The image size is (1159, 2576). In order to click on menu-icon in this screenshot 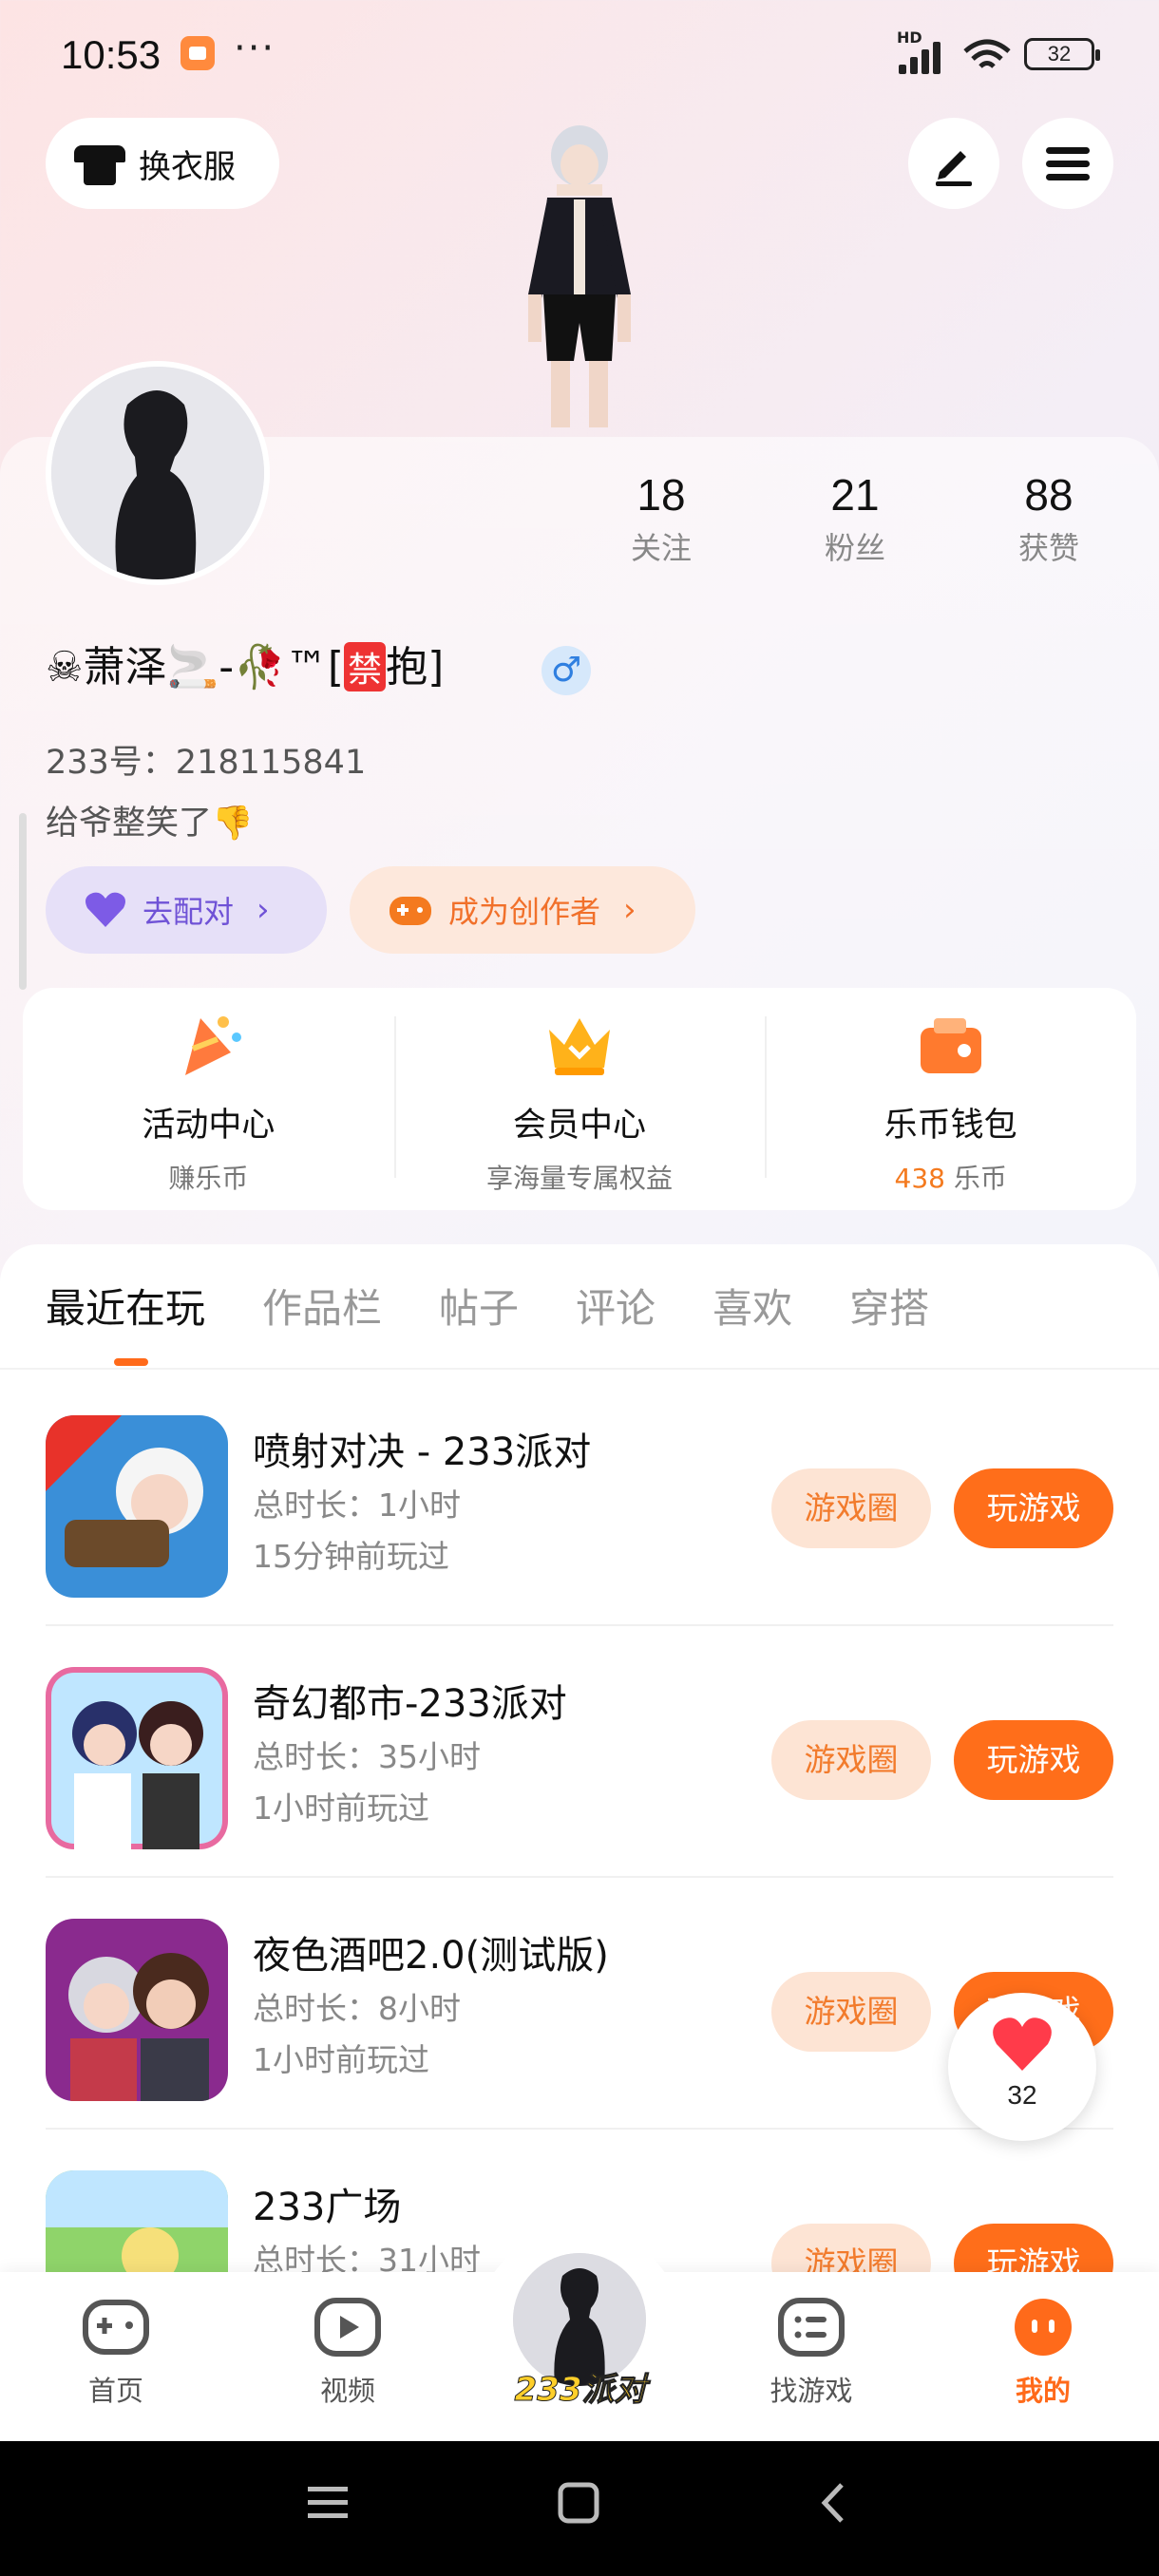, I will do `click(1068, 164)`.